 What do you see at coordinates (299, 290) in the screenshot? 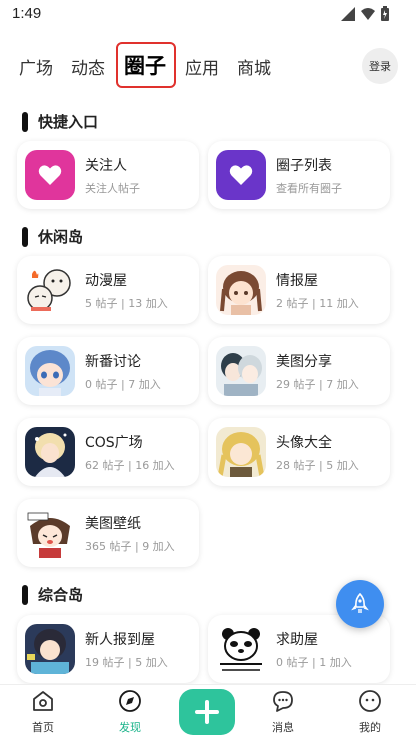
I see `circle-card: 情报屋 2 帖子 | 11 加入` at bounding box center [299, 290].